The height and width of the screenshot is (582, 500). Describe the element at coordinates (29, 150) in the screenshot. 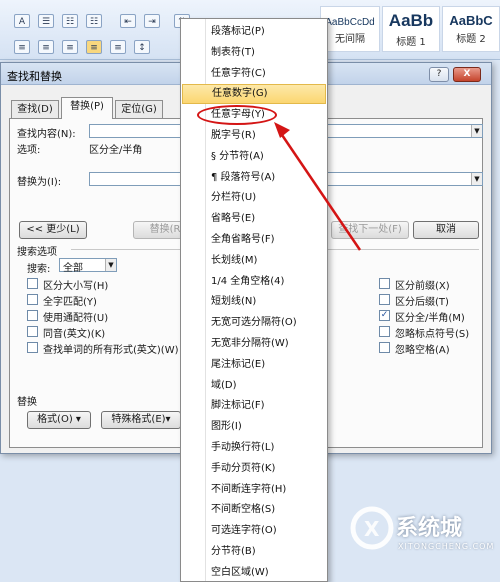

I see `options-label: 选项:` at that location.